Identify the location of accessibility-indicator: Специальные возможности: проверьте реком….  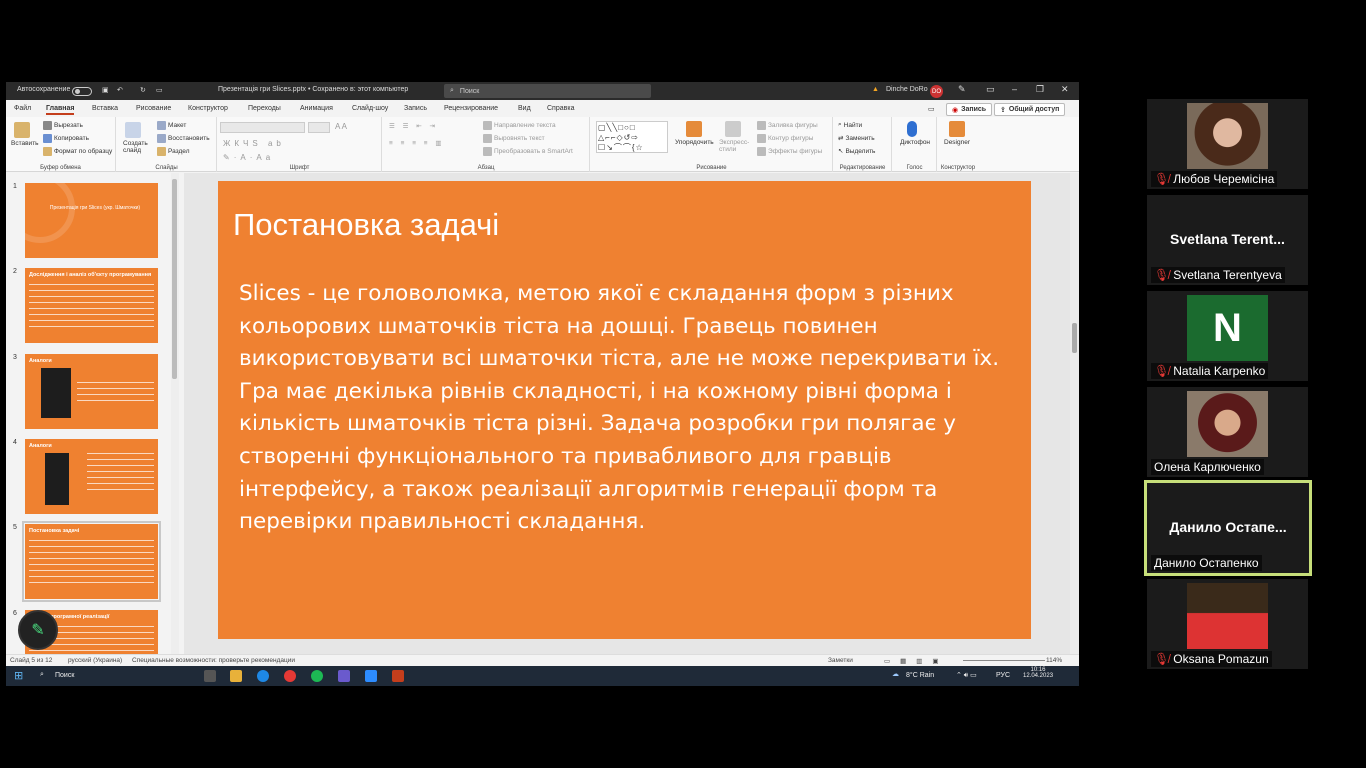
(213, 660).